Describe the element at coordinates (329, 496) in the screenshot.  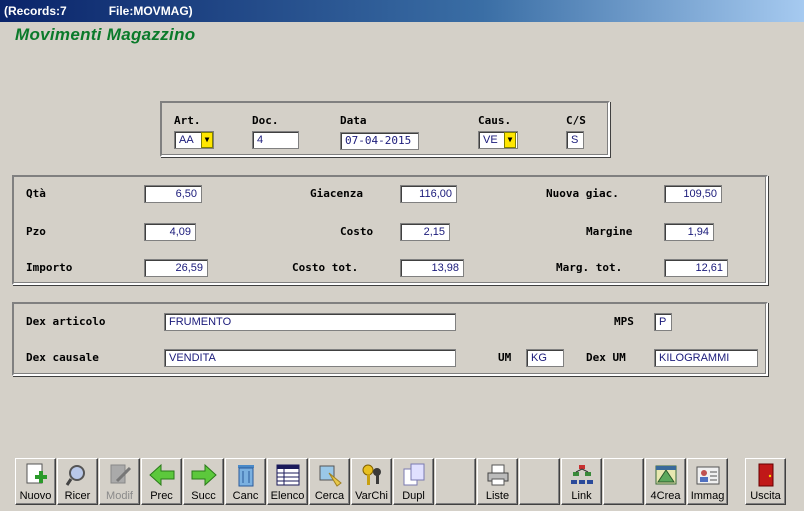
I see `cerca-label: Cerca` at that location.